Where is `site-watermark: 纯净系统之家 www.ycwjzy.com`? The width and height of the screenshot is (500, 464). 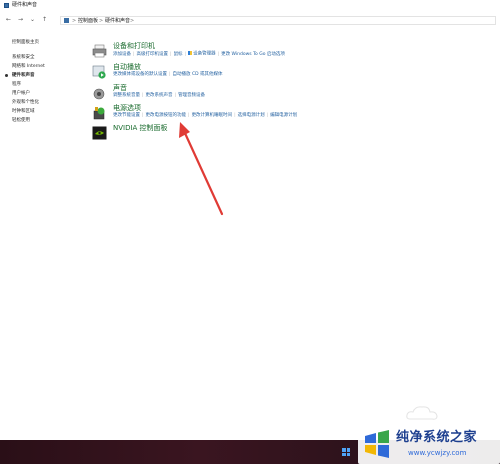 site-watermark: 纯净系统之家 www.ycwjzy.com is located at coordinates (429, 444).